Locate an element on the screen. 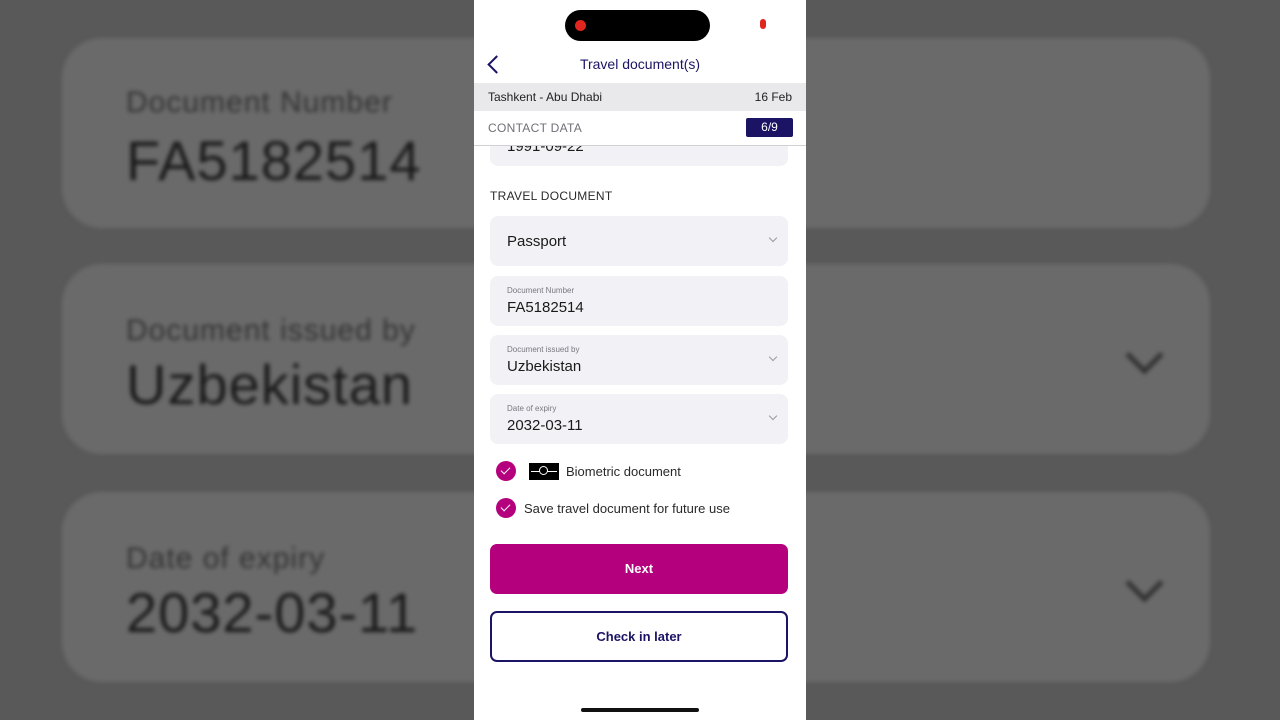 This screenshot has width=1280, height=720. save-document-row: Save travel document for future use is located at coordinates (641, 509).